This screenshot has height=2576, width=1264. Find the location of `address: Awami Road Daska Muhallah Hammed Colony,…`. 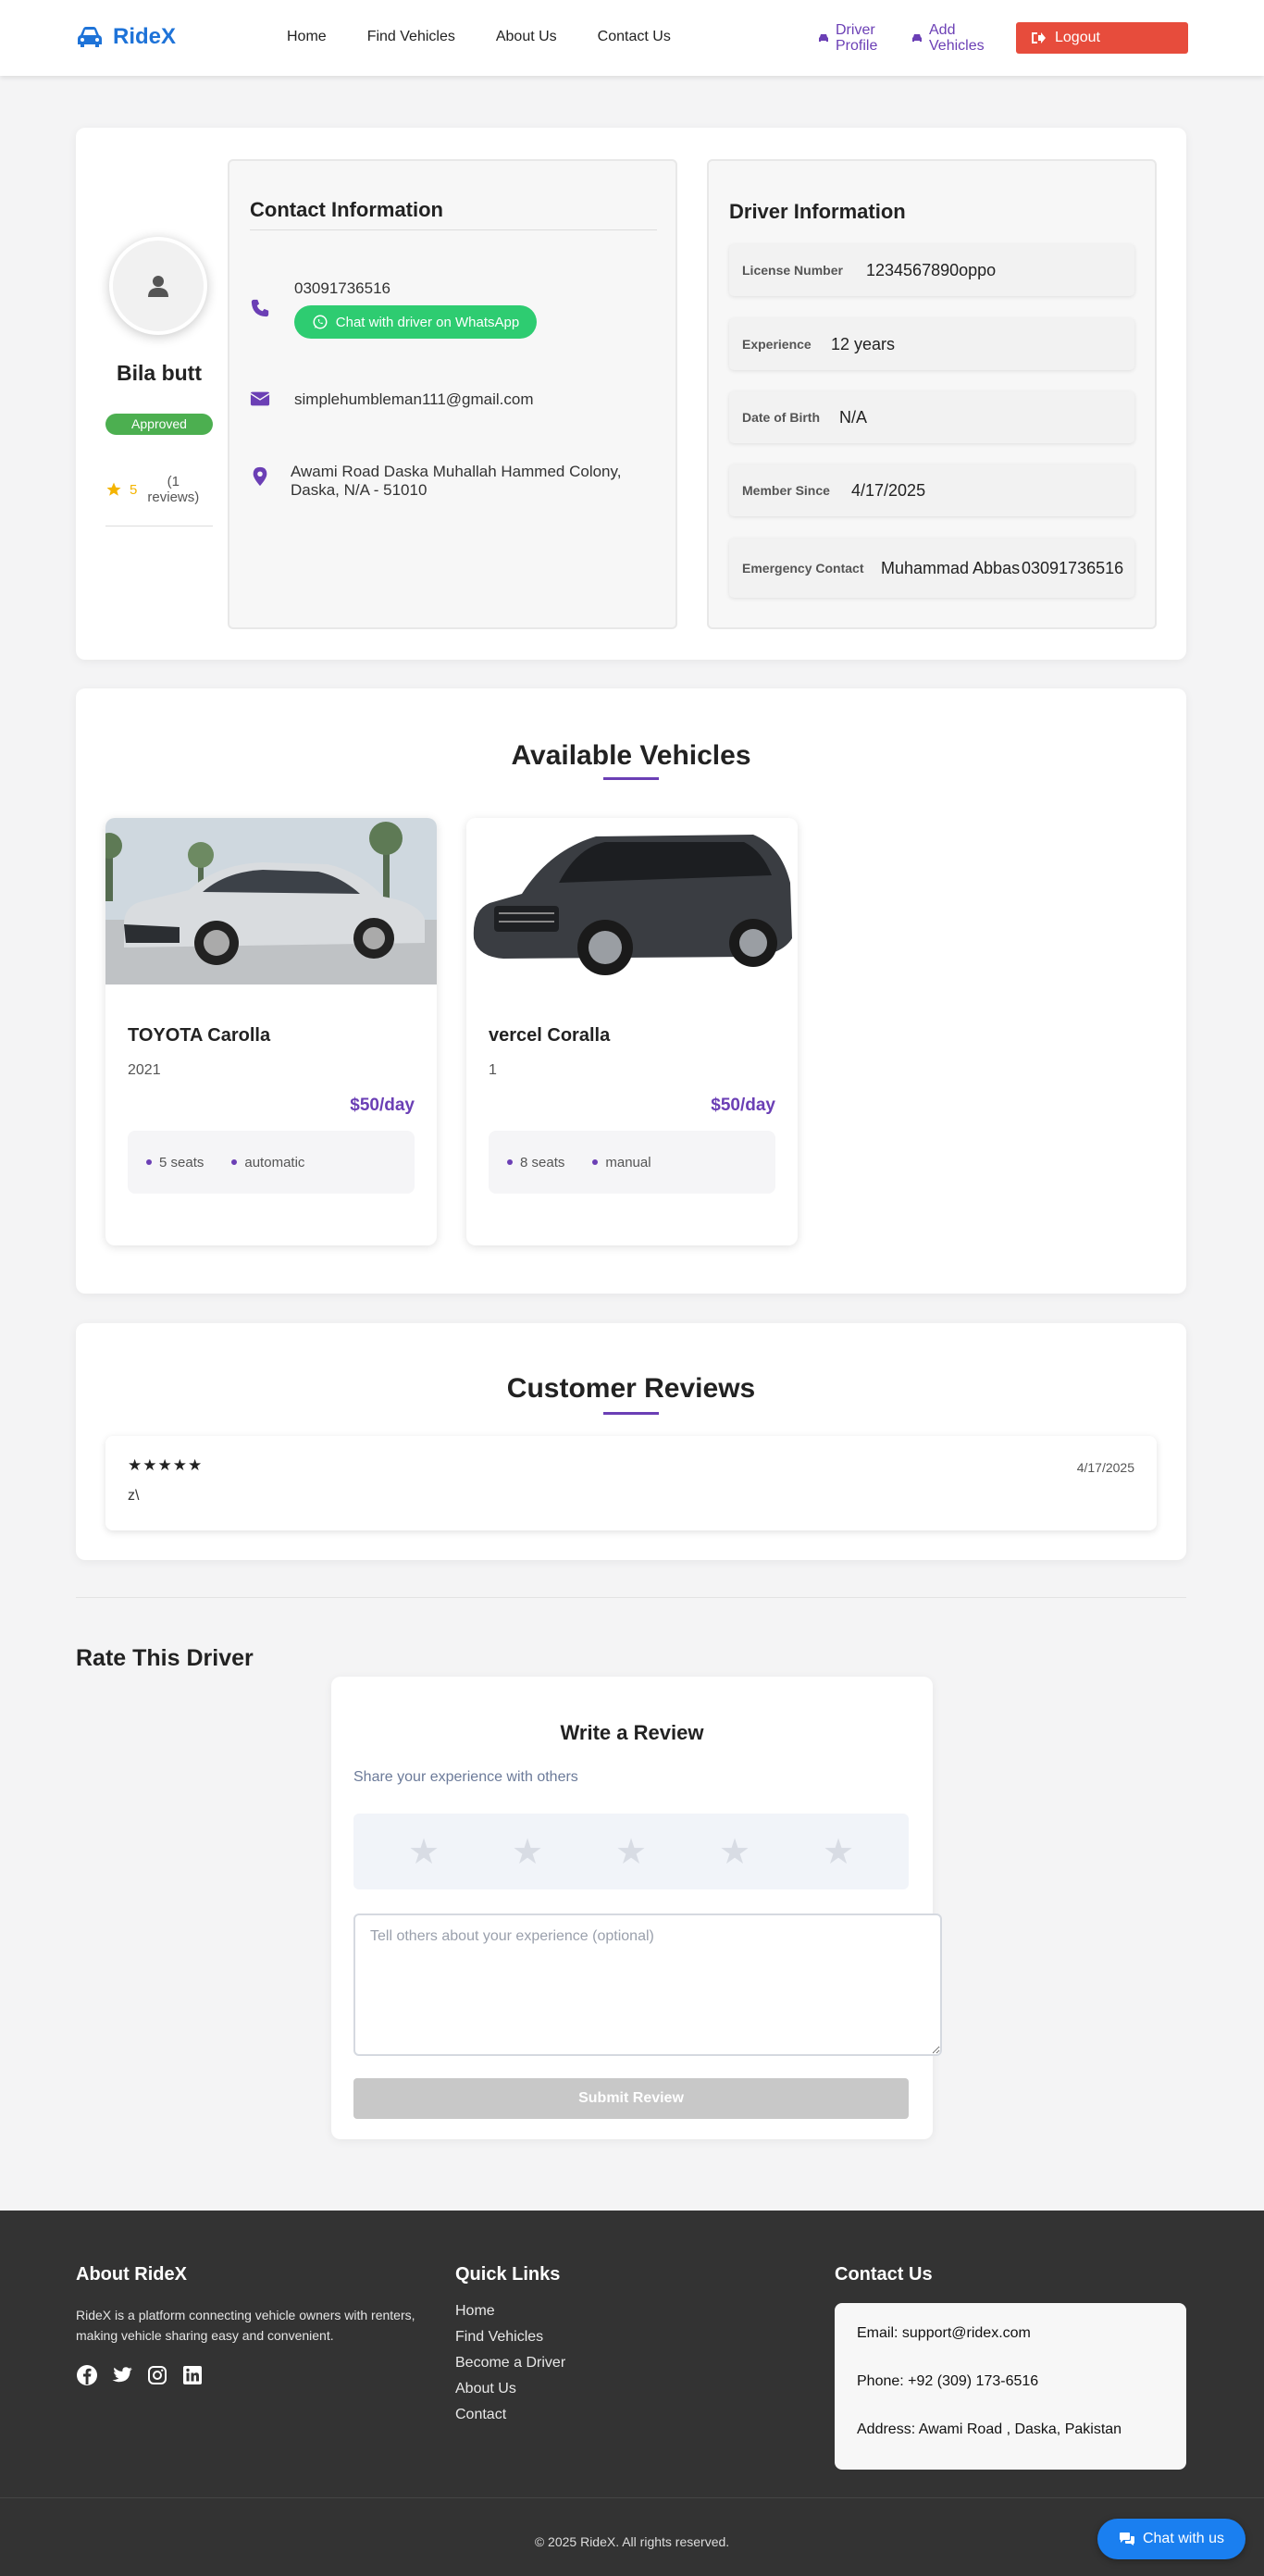

address: Awami Road Daska Muhallah Hammed Colony,… is located at coordinates (456, 481).